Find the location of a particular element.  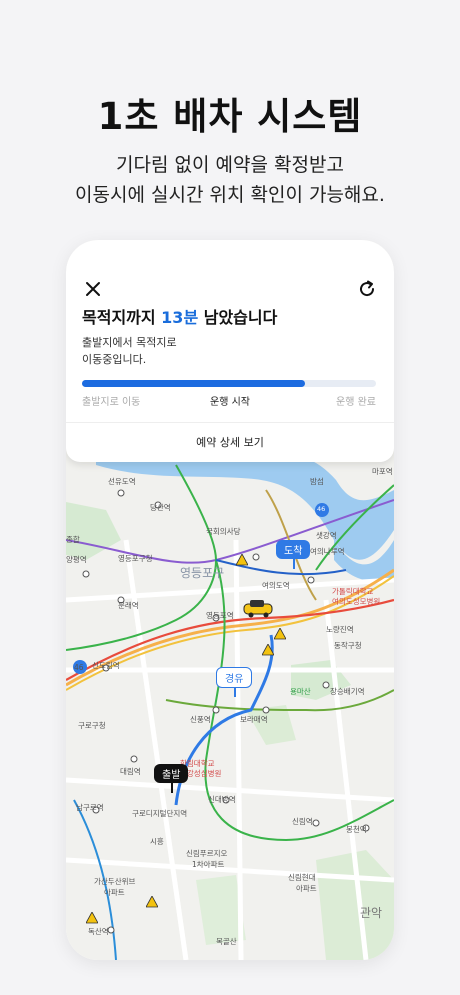

map-label-saetgang: 샛강역 is located at coordinates (326, 535).